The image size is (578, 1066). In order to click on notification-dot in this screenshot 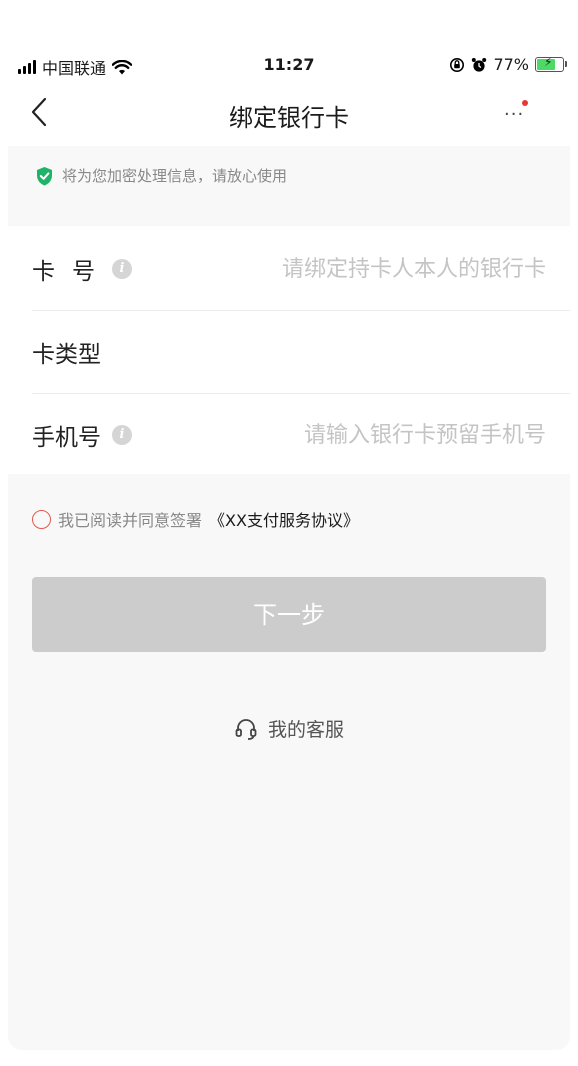, I will do `click(525, 103)`.